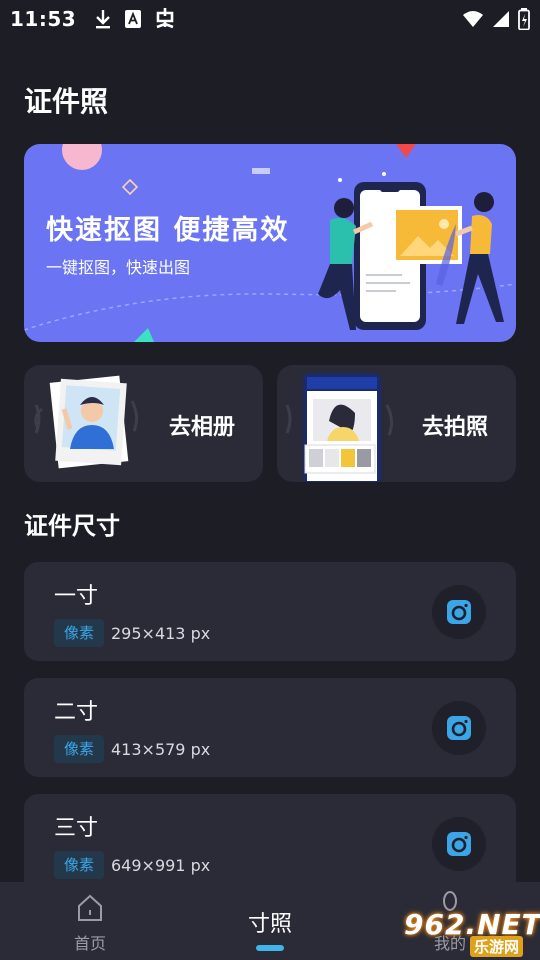  What do you see at coordinates (269, 924) in the screenshot?
I see `nav-id-photo-label: 寸照` at bounding box center [269, 924].